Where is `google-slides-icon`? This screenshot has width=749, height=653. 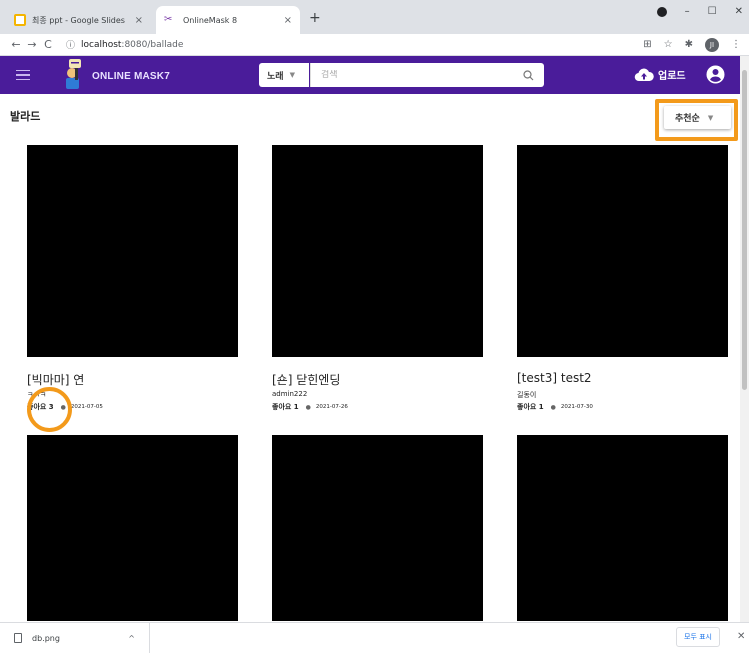
google-slides-icon is located at coordinates (20, 20).